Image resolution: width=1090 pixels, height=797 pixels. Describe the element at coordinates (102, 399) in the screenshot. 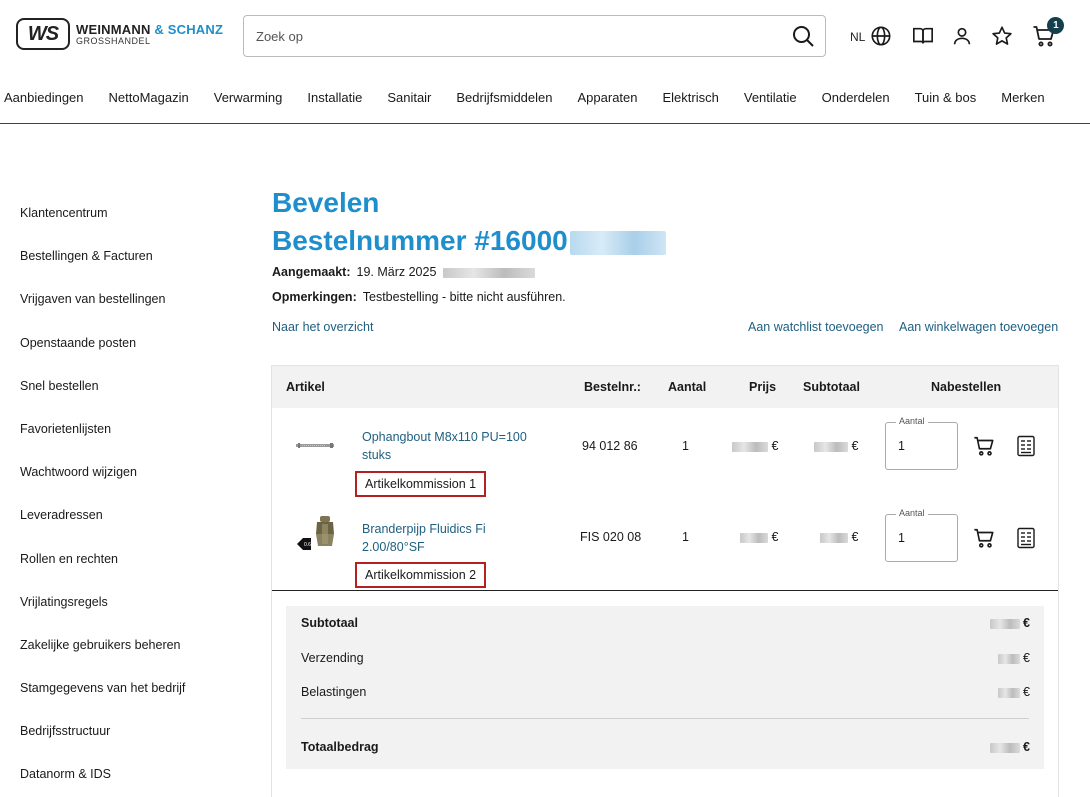

I see `sidebar-item-snel-bestellen: Snel bestellen` at that location.